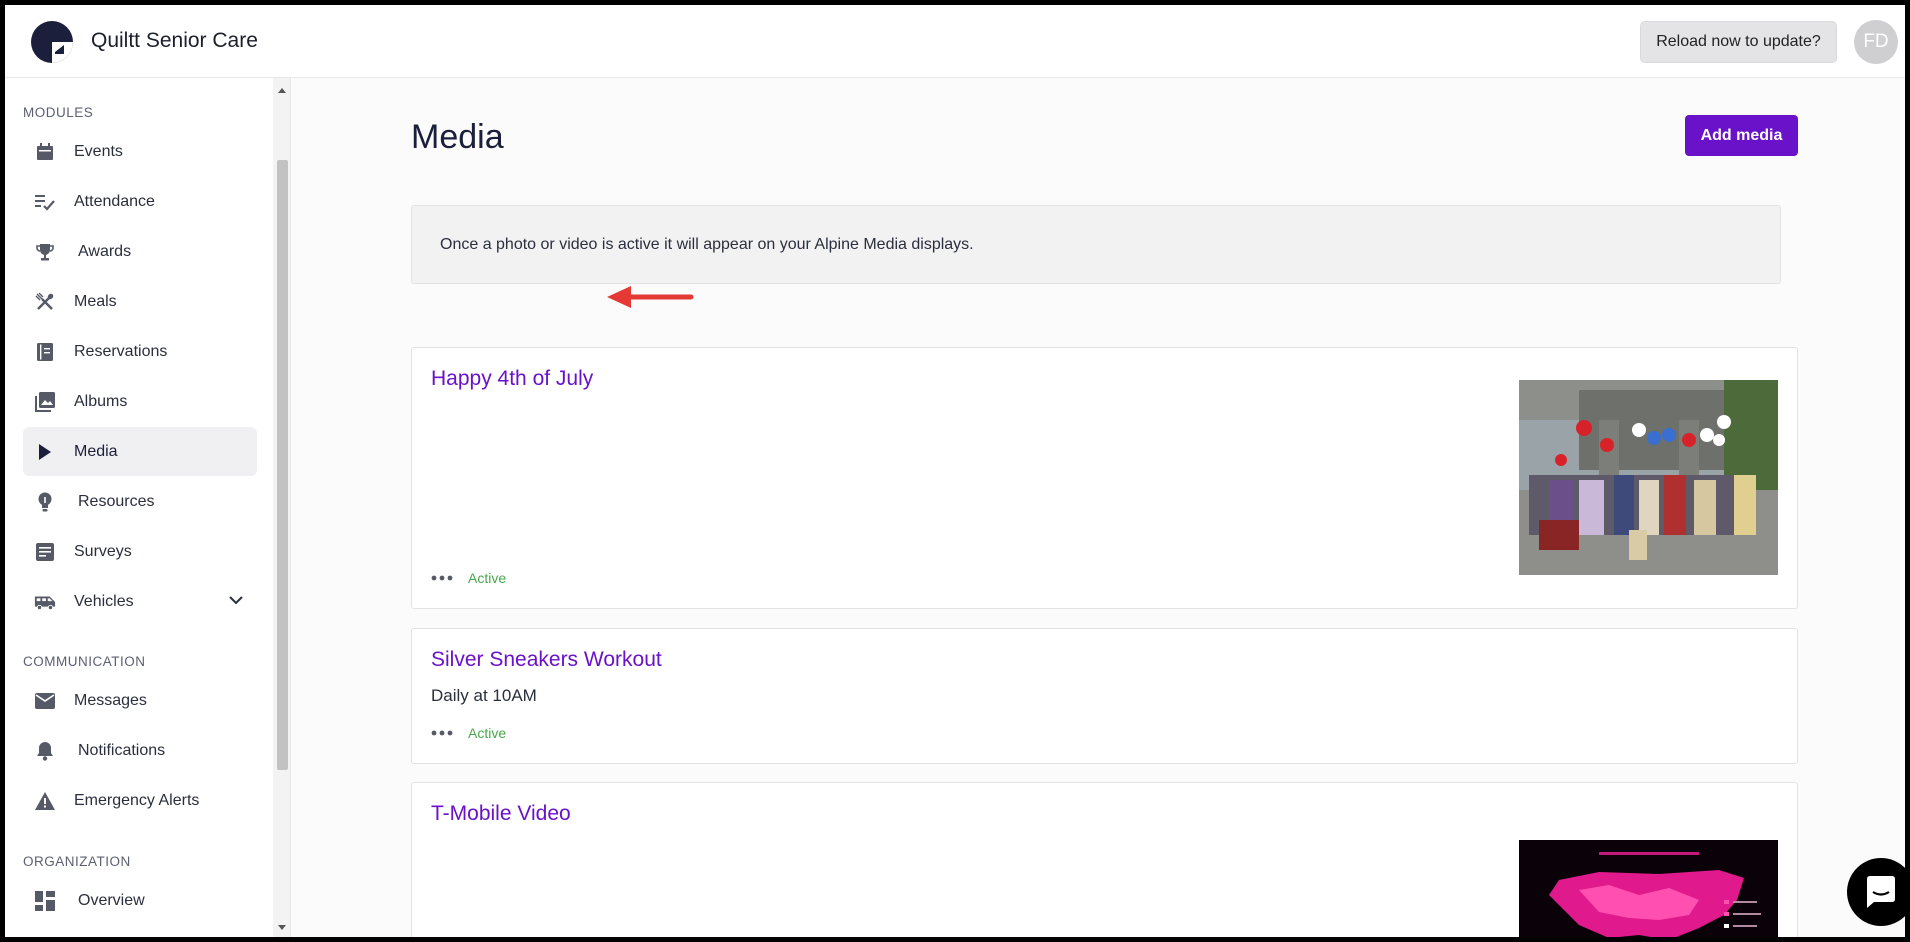 The height and width of the screenshot is (942, 1910). Describe the element at coordinates (111, 900) in the screenshot. I see `sidebar-item-label: Overview` at that location.